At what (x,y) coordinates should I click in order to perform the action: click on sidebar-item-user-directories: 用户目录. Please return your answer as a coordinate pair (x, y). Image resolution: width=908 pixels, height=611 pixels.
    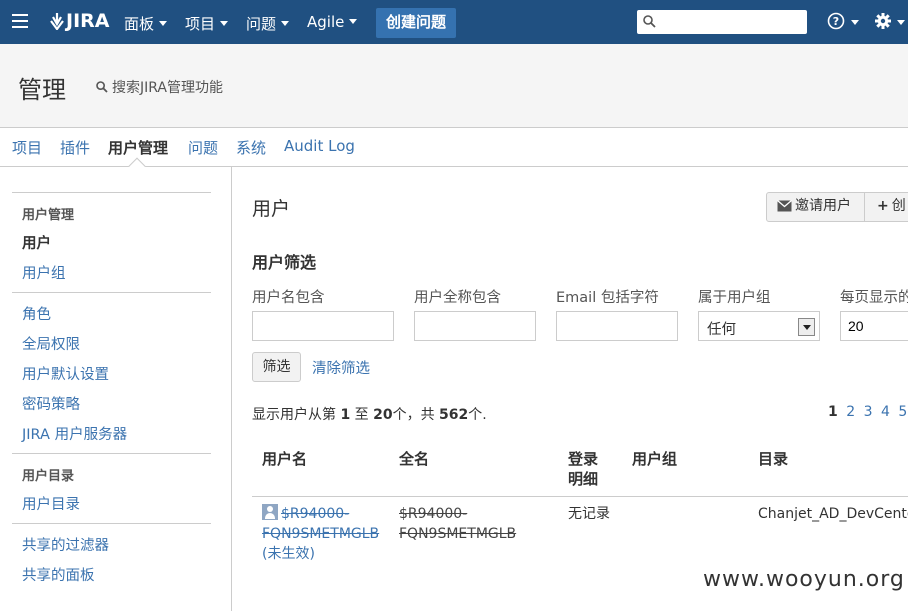
    Looking at the image, I should click on (51, 503).